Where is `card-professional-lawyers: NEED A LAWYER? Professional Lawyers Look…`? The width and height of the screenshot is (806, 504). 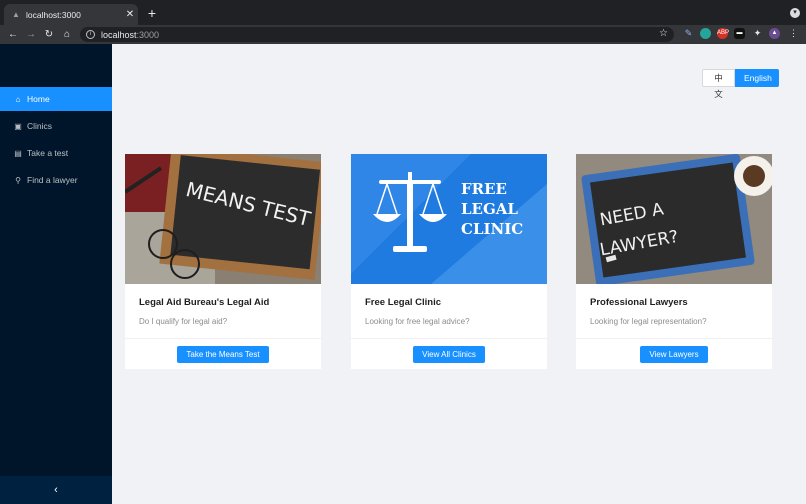 card-professional-lawyers: NEED A LAWYER? Professional Lawyers Look… is located at coordinates (674, 261).